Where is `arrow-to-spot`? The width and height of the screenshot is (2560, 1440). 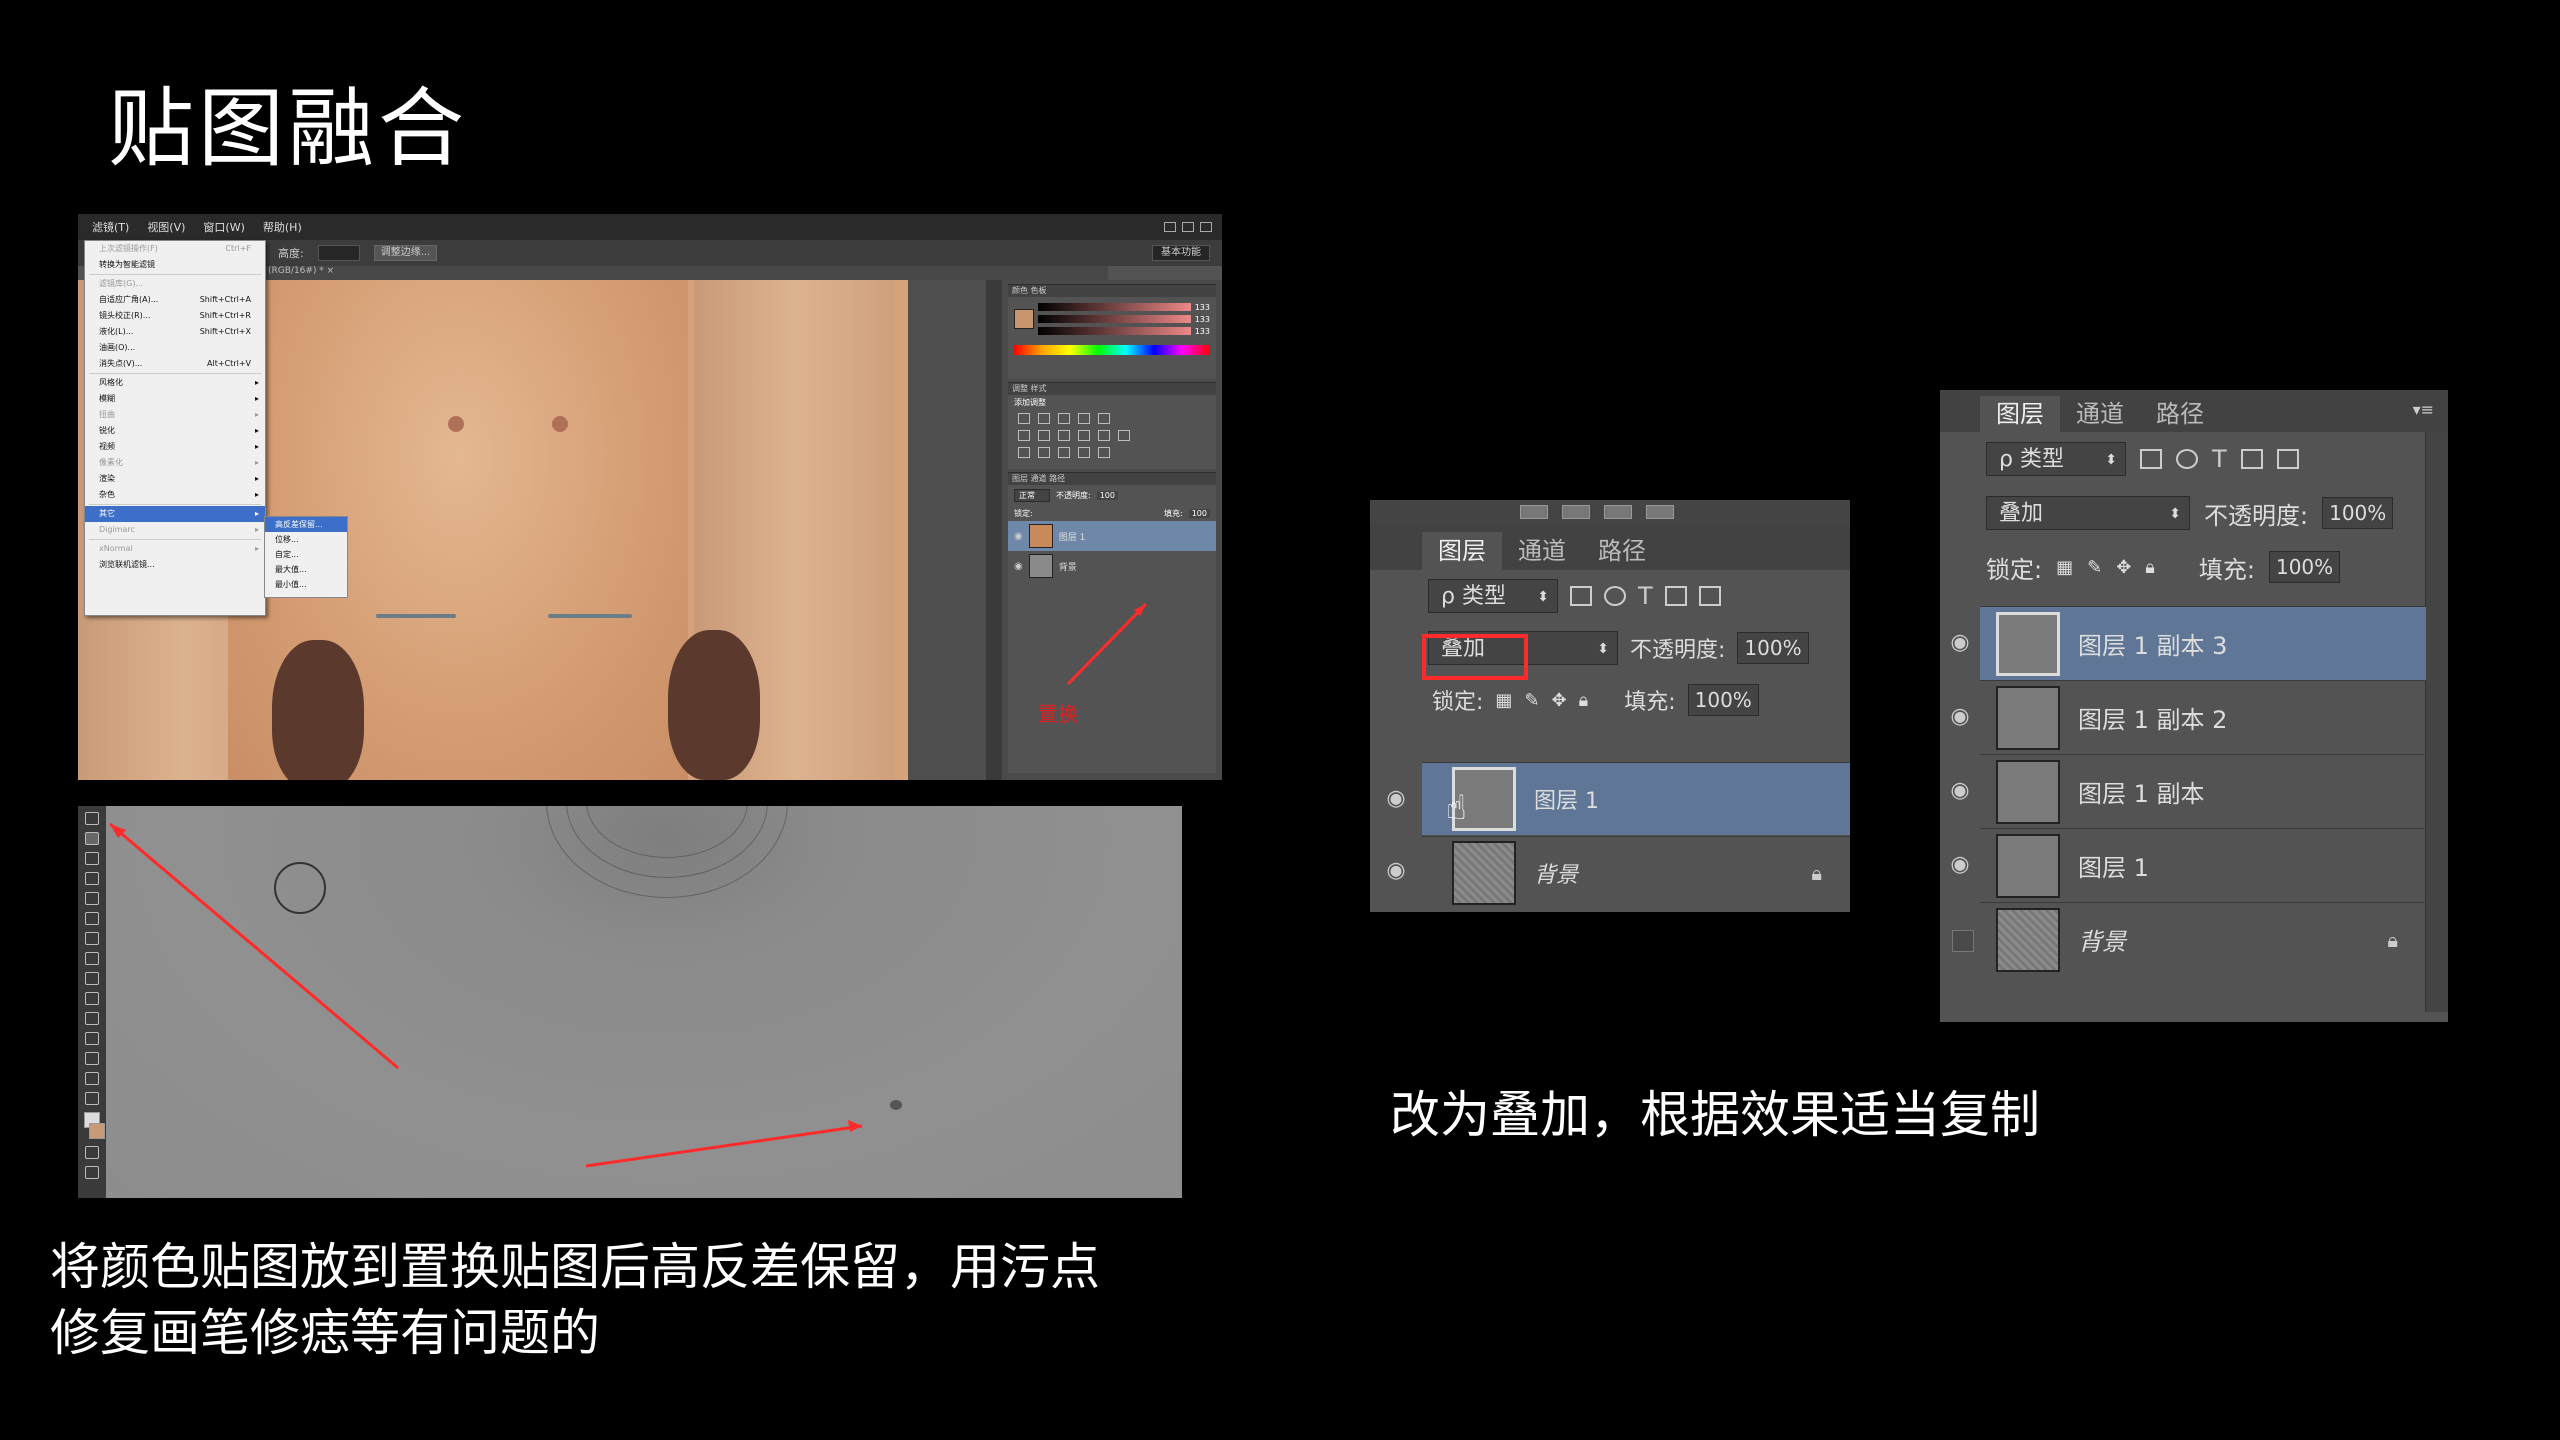
arrow-to-spot is located at coordinates (724, 1146).